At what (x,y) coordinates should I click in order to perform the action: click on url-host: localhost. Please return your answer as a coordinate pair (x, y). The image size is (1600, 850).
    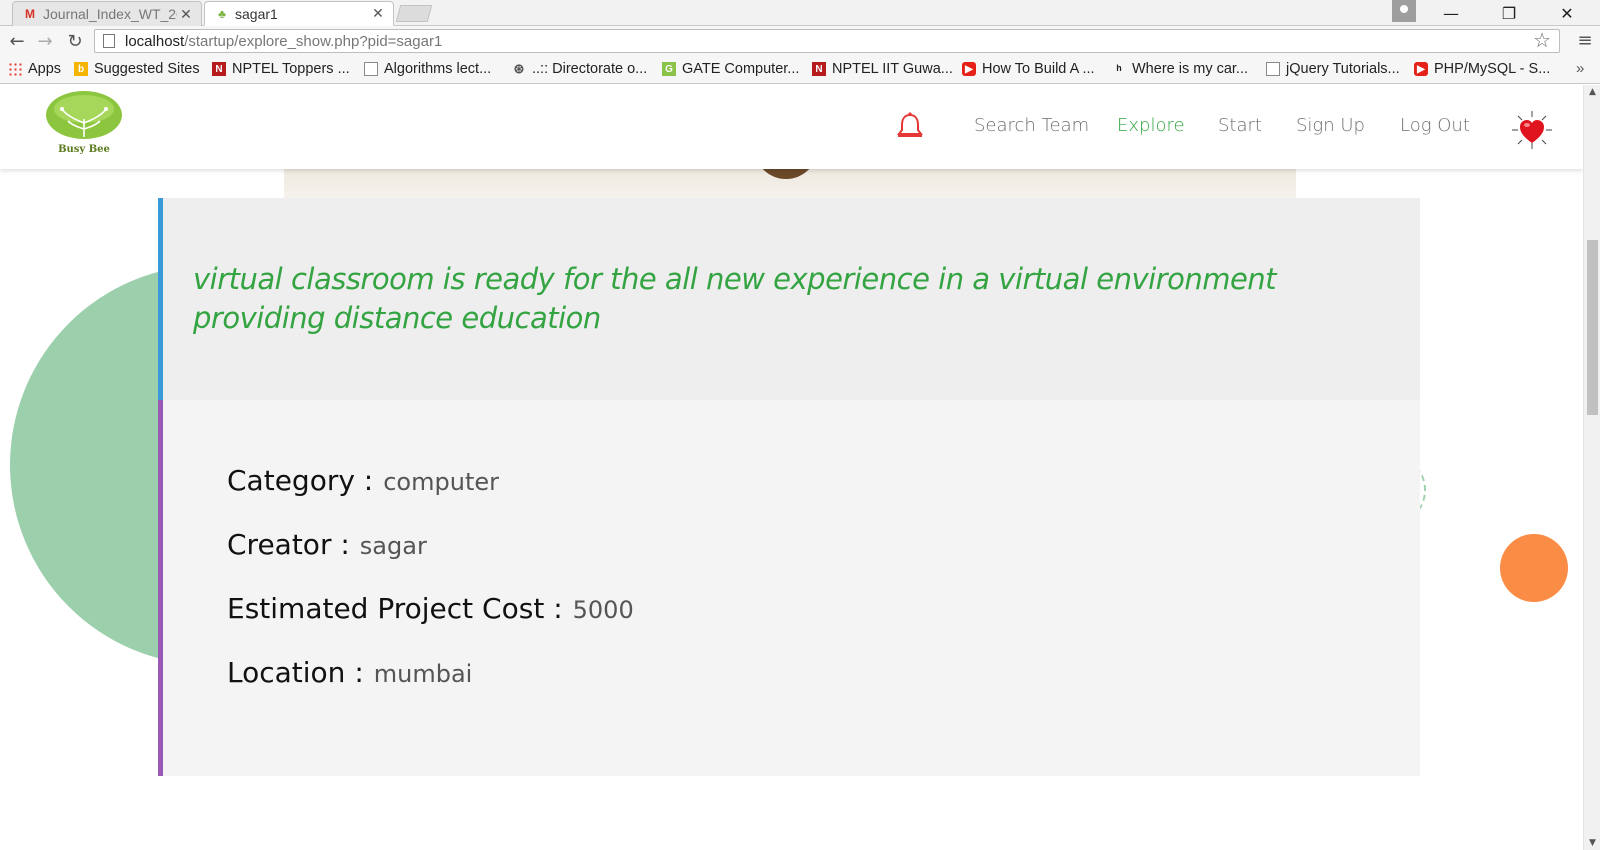
    Looking at the image, I should click on (155, 41).